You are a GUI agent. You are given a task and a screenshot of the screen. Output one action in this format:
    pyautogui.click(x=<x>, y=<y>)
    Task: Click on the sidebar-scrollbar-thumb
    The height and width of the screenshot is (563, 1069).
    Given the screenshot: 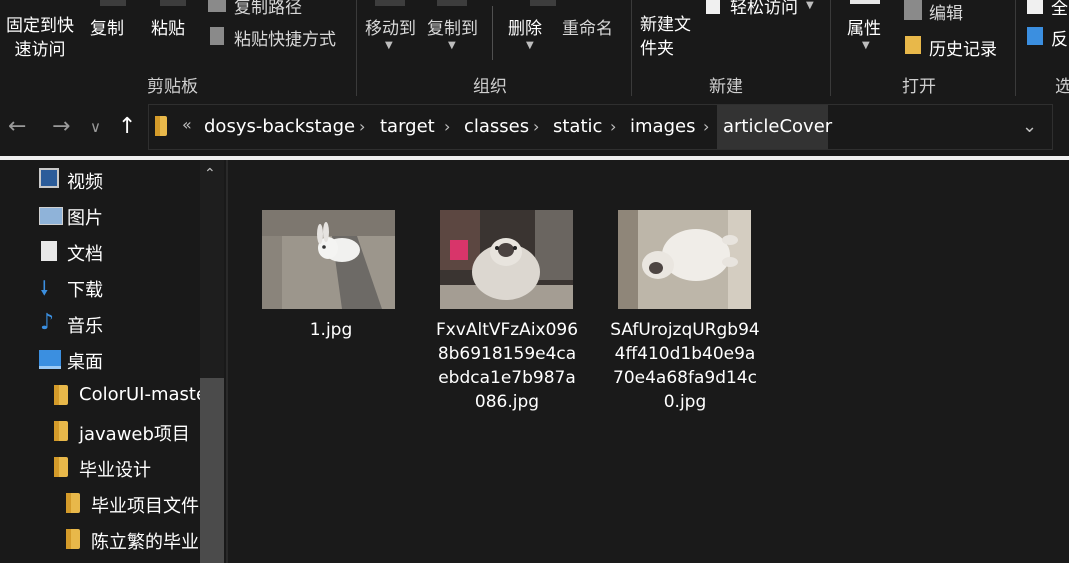 What is the action you would take?
    pyautogui.click(x=212, y=470)
    